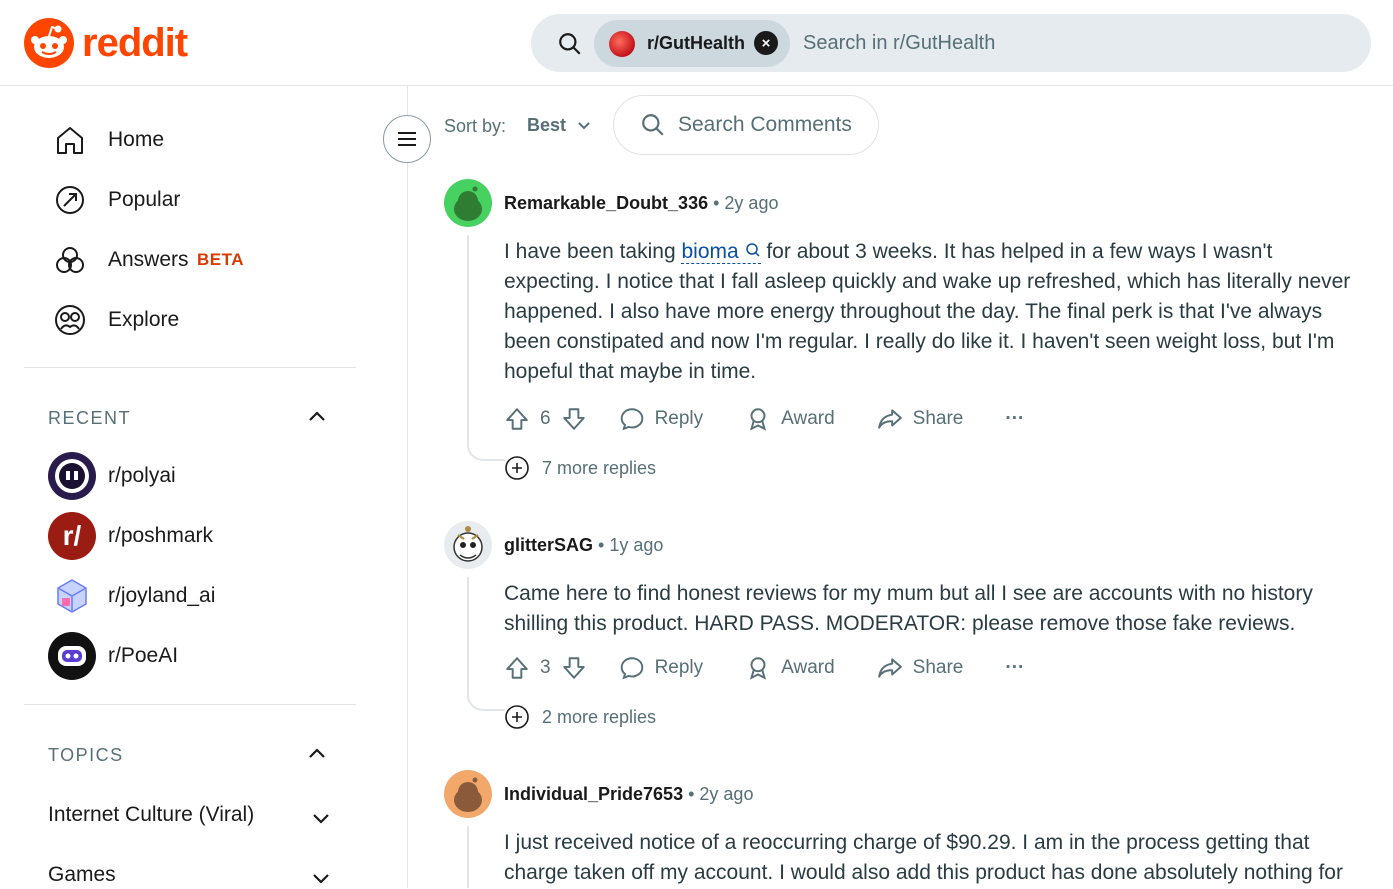 The height and width of the screenshot is (889, 1393). What do you see at coordinates (938, 667) in the screenshot?
I see `share-label: Share` at bounding box center [938, 667].